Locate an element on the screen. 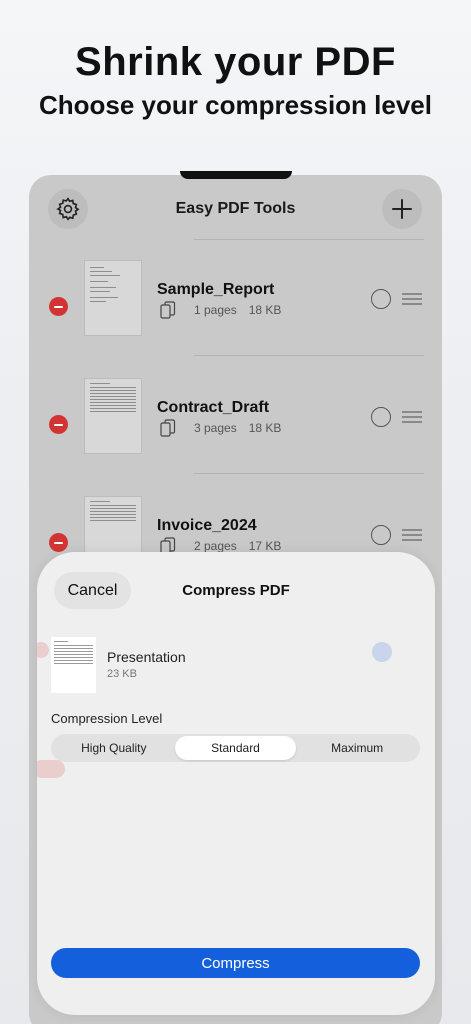 This screenshot has height=1024, width=471. compression-level-control: High Quality Standard Maximum is located at coordinates (235, 748).